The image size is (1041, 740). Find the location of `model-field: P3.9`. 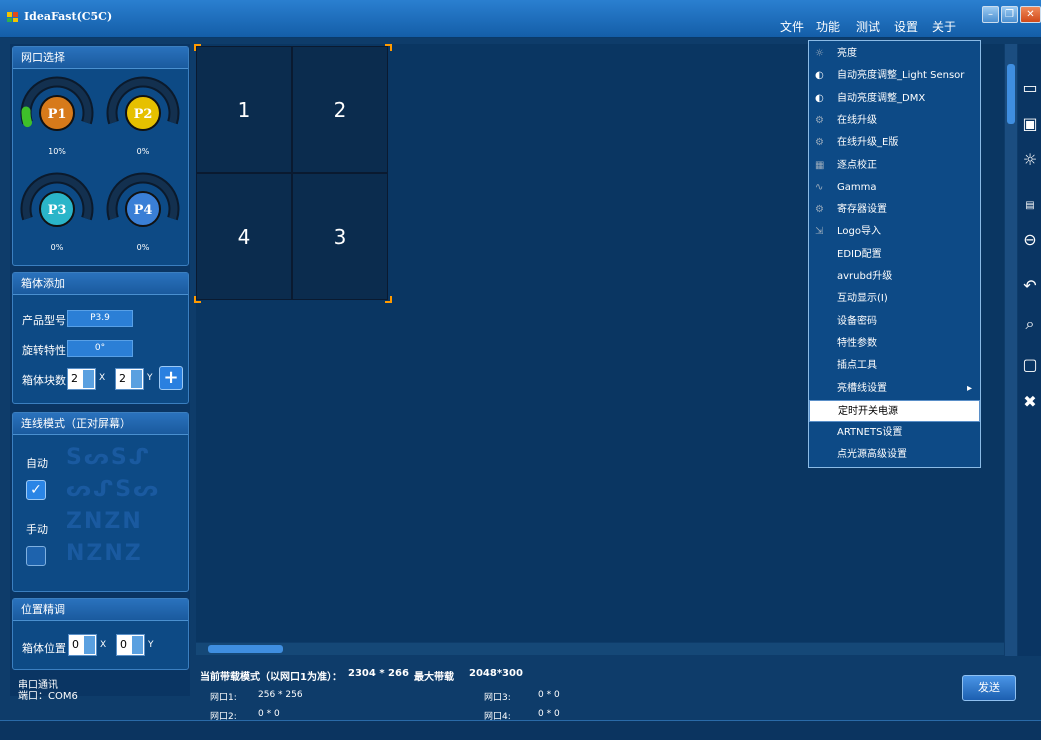

model-field: P3.9 is located at coordinates (100, 318).